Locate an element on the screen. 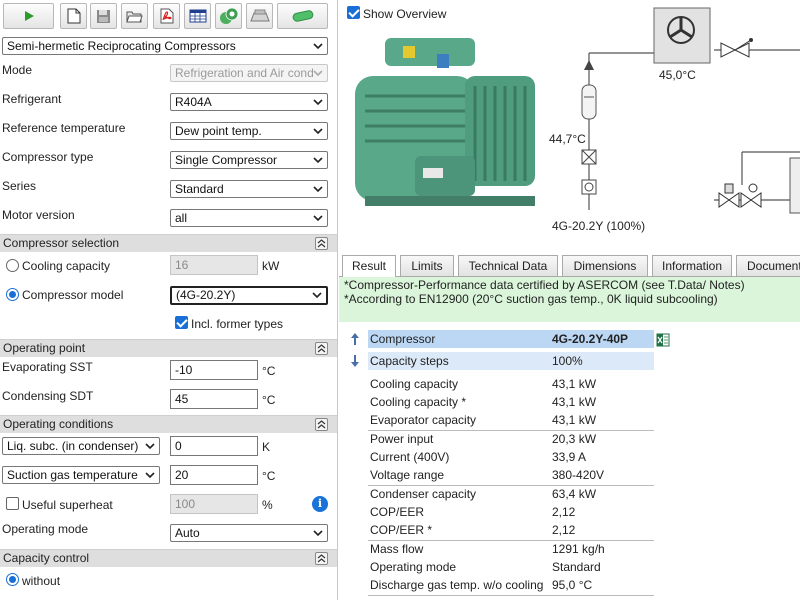 Image resolution: width=800 pixels, height=600 pixels. pdf-icon is located at coordinates (166, 16).